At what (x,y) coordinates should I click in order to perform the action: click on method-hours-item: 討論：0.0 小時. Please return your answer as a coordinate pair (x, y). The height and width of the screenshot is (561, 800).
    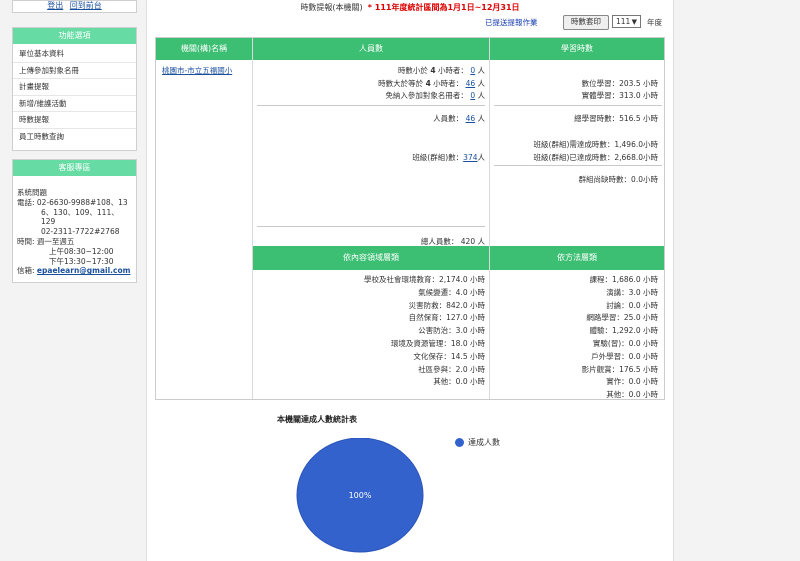
    Looking at the image, I should click on (632, 305).